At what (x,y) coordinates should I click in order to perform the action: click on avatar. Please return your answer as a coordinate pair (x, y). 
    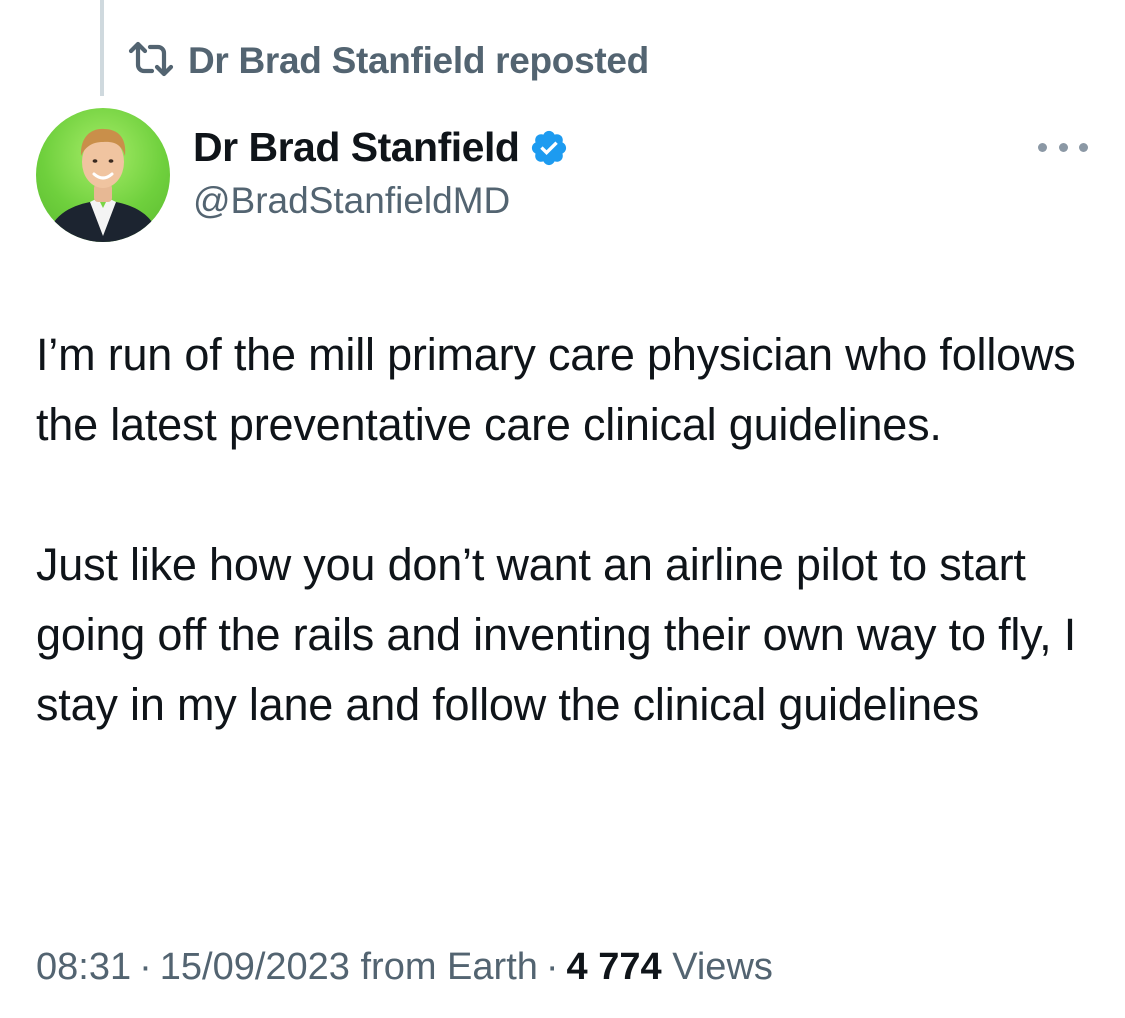
    Looking at the image, I should click on (103, 175).